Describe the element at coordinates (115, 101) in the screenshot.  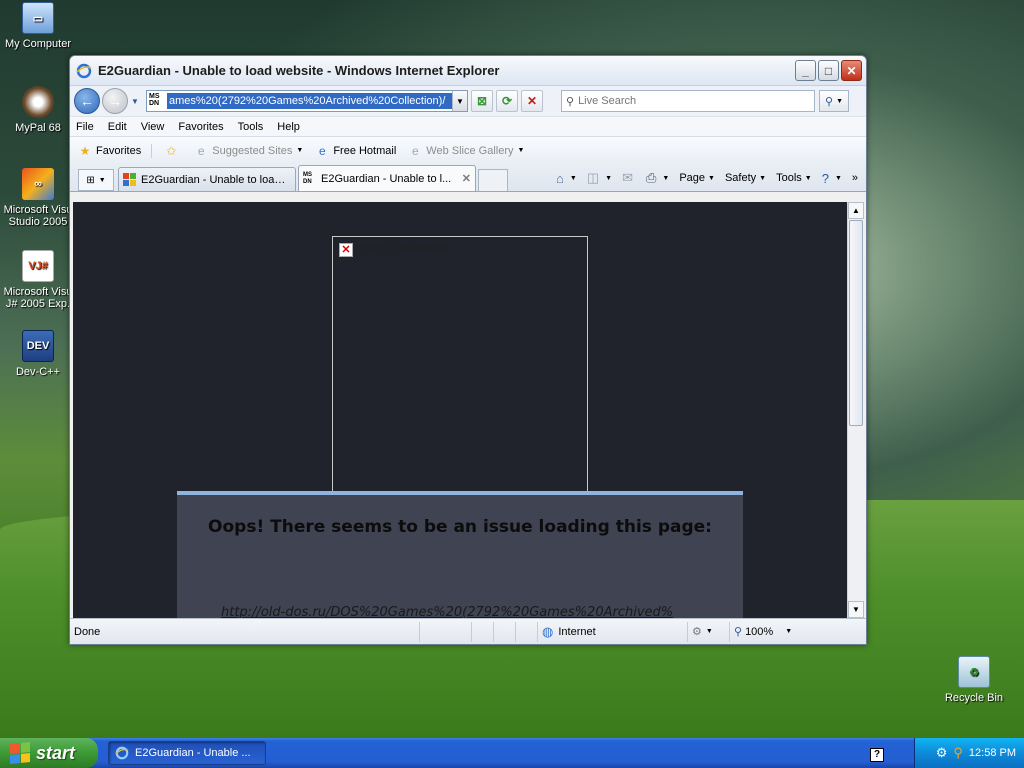
I see `forward-button: →` at that location.